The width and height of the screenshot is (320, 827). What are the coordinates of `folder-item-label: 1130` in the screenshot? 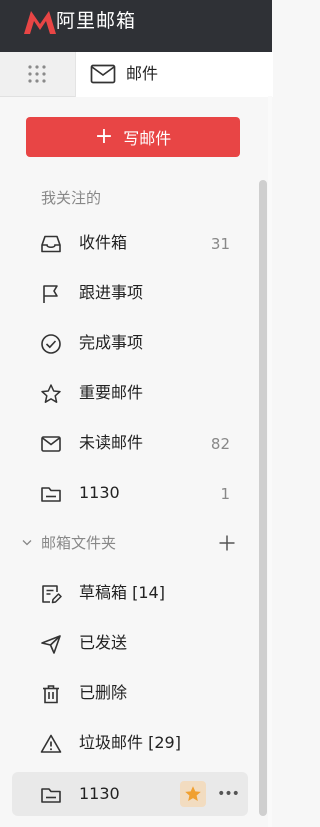 It's located at (99, 793).